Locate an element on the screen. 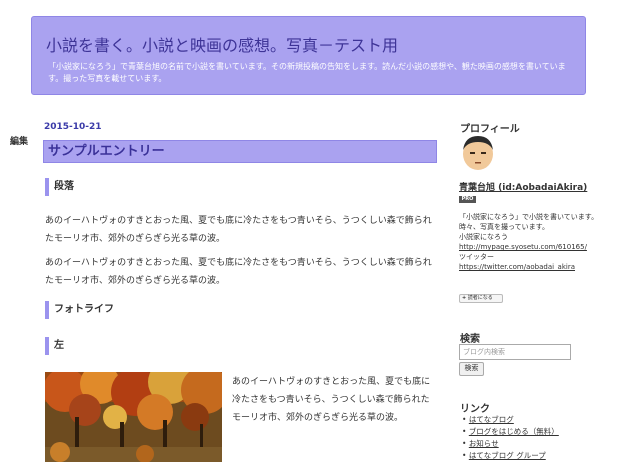 The image size is (620, 462). list-item: はてなブログ is located at coordinates (510, 420).